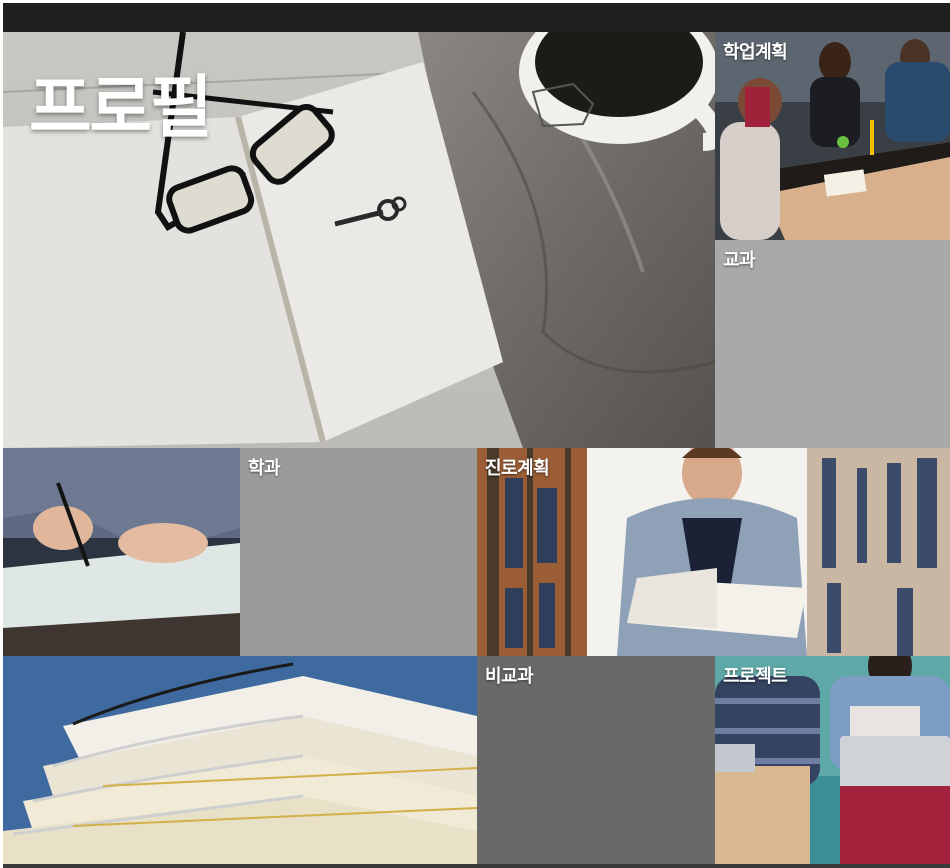 The height and width of the screenshot is (868, 950). Describe the element at coordinates (509, 676) in the screenshot. I see `extracurricular-label: 비교과` at that location.